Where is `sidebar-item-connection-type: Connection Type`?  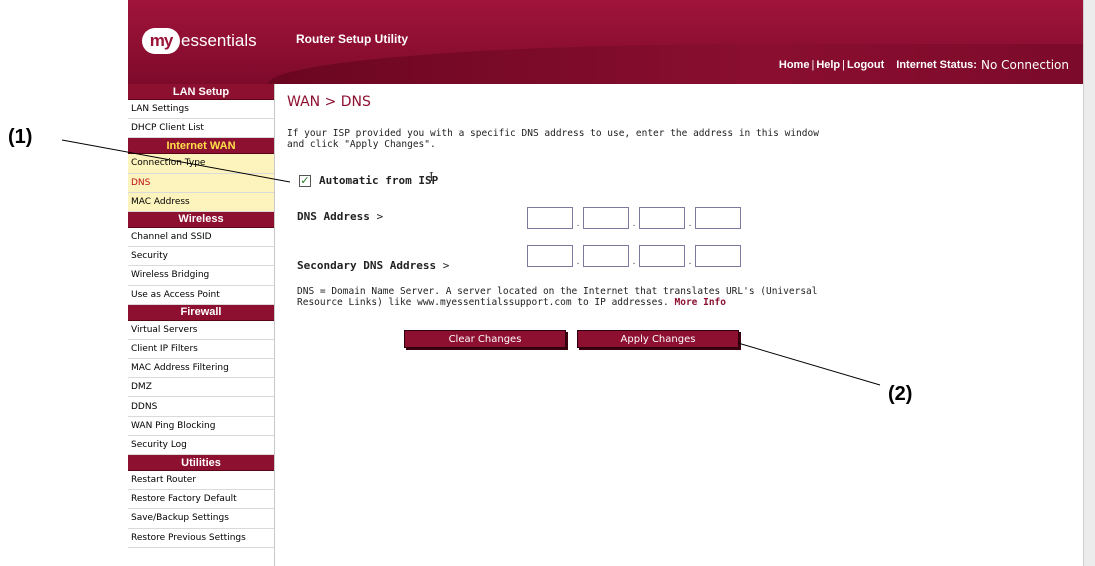
sidebar-item-connection-type: Connection Type is located at coordinates (201, 164).